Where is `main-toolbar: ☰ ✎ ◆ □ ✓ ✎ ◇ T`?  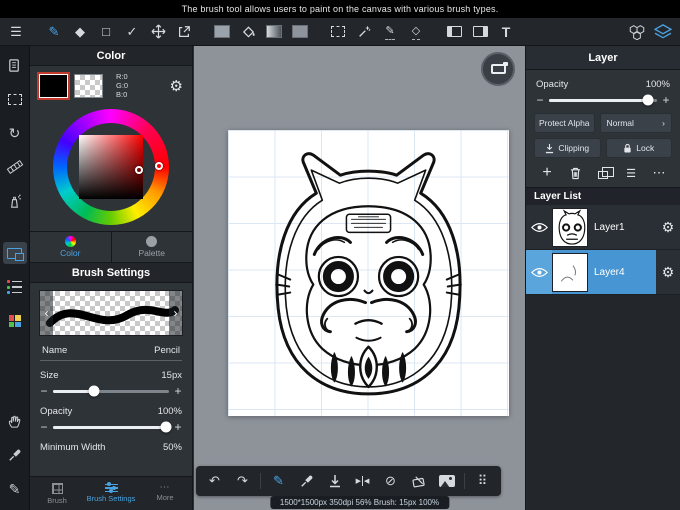 main-toolbar: ☰ ✎ ◆ □ ✓ ✎ ◇ T is located at coordinates (340, 32).